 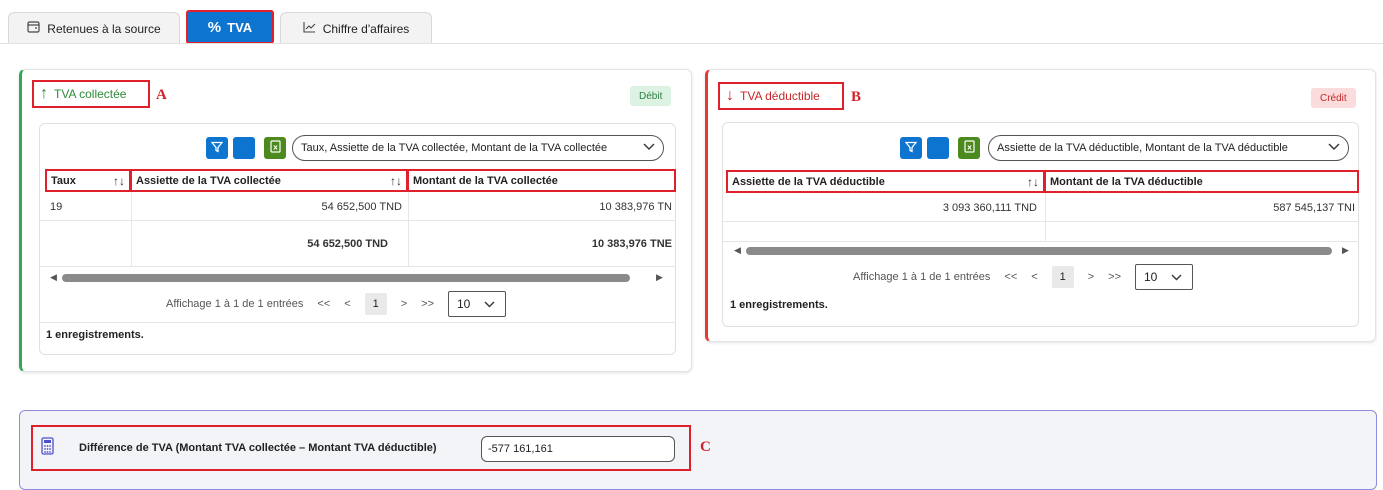 I want to click on debit-badge: Débit, so click(x=651, y=96).